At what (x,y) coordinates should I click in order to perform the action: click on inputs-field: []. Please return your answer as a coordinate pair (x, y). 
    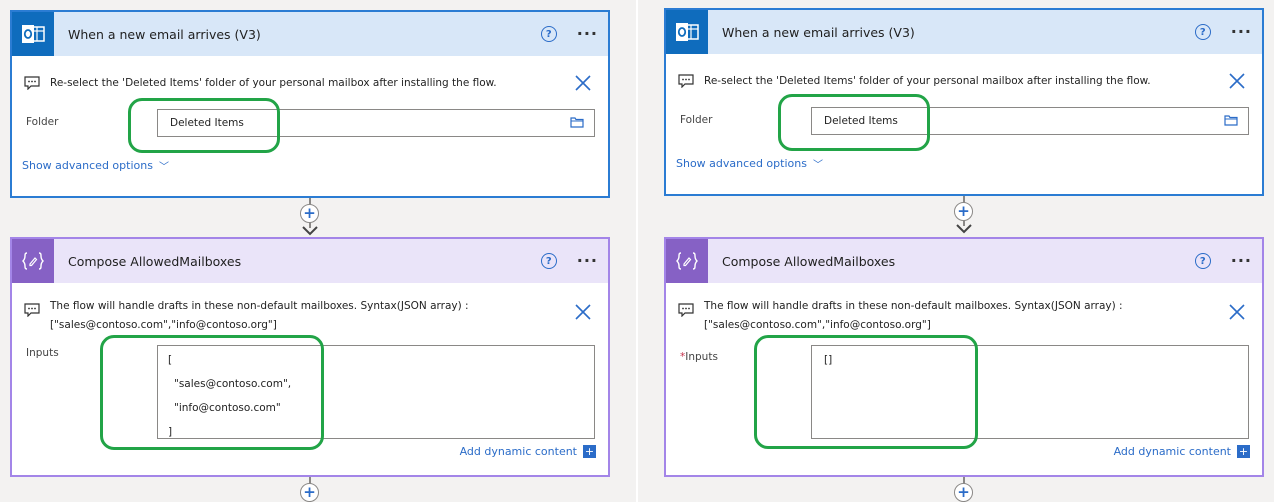
    Looking at the image, I should click on (1030, 392).